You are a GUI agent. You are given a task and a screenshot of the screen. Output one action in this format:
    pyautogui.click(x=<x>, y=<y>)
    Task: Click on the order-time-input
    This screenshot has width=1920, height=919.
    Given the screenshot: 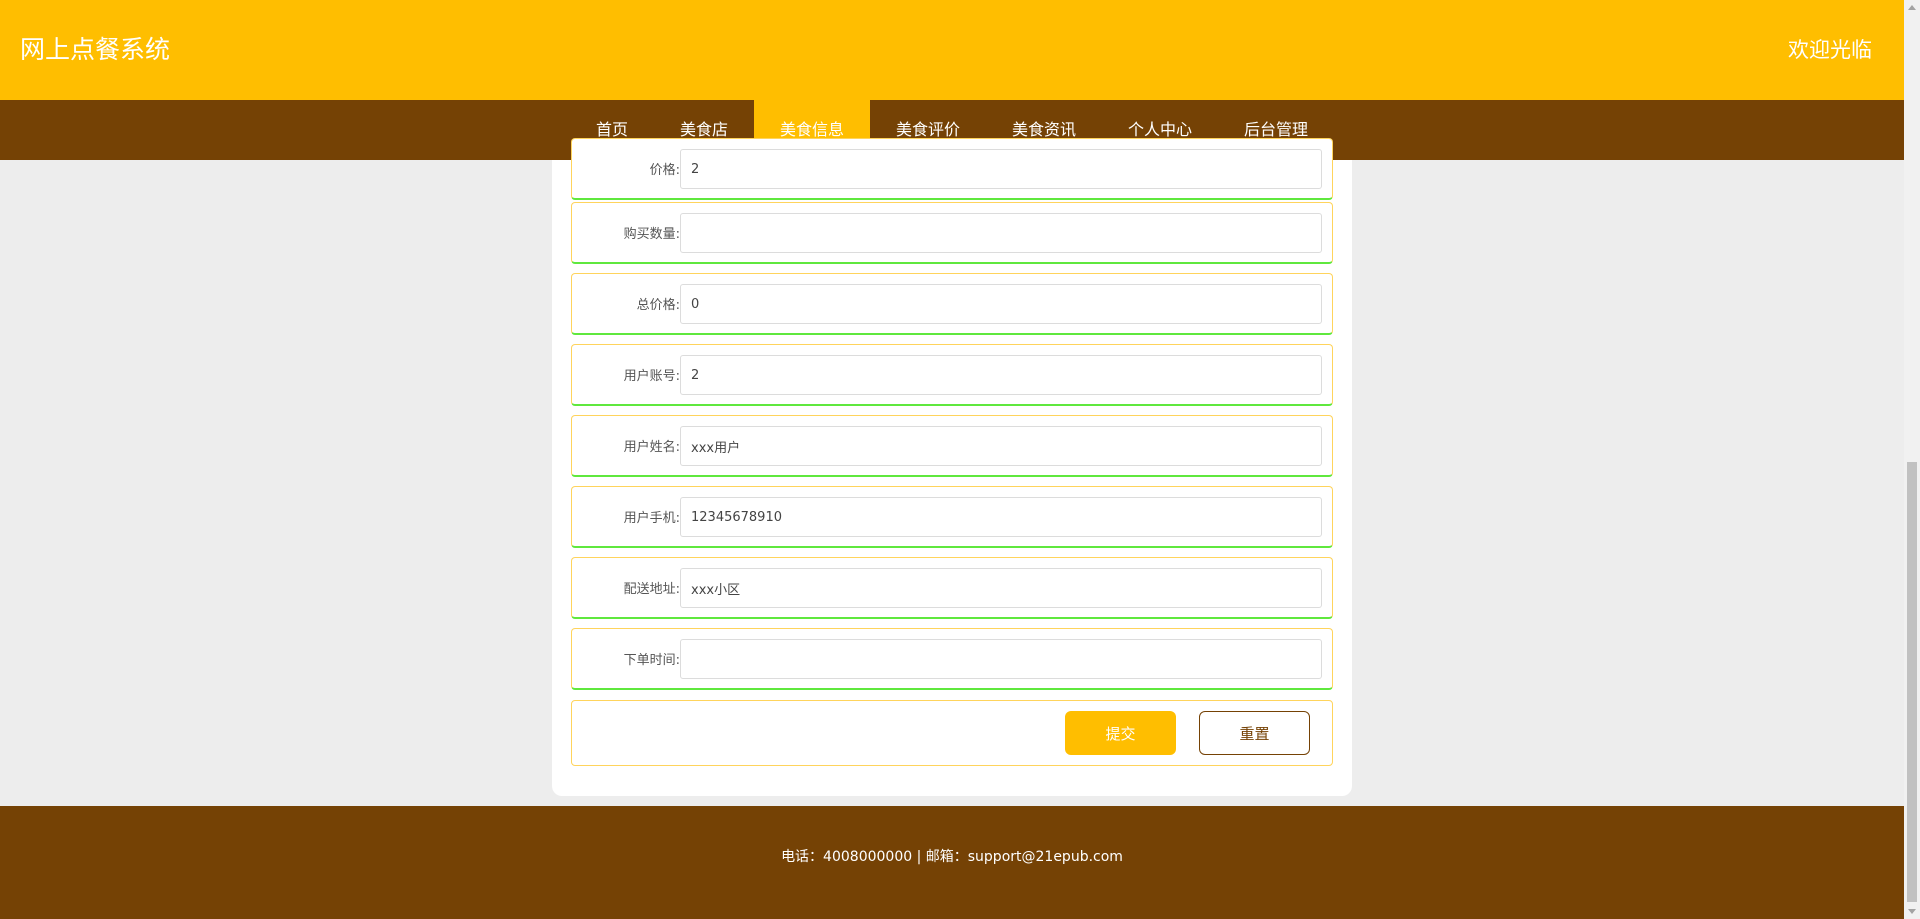 What is the action you would take?
    pyautogui.click(x=1001, y=659)
    